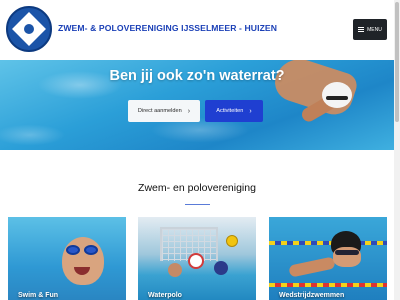 Image resolution: width=400 pixels, height=300 pixels. I want to click on activities-button: Activiteiten ›, so click(234, 111).